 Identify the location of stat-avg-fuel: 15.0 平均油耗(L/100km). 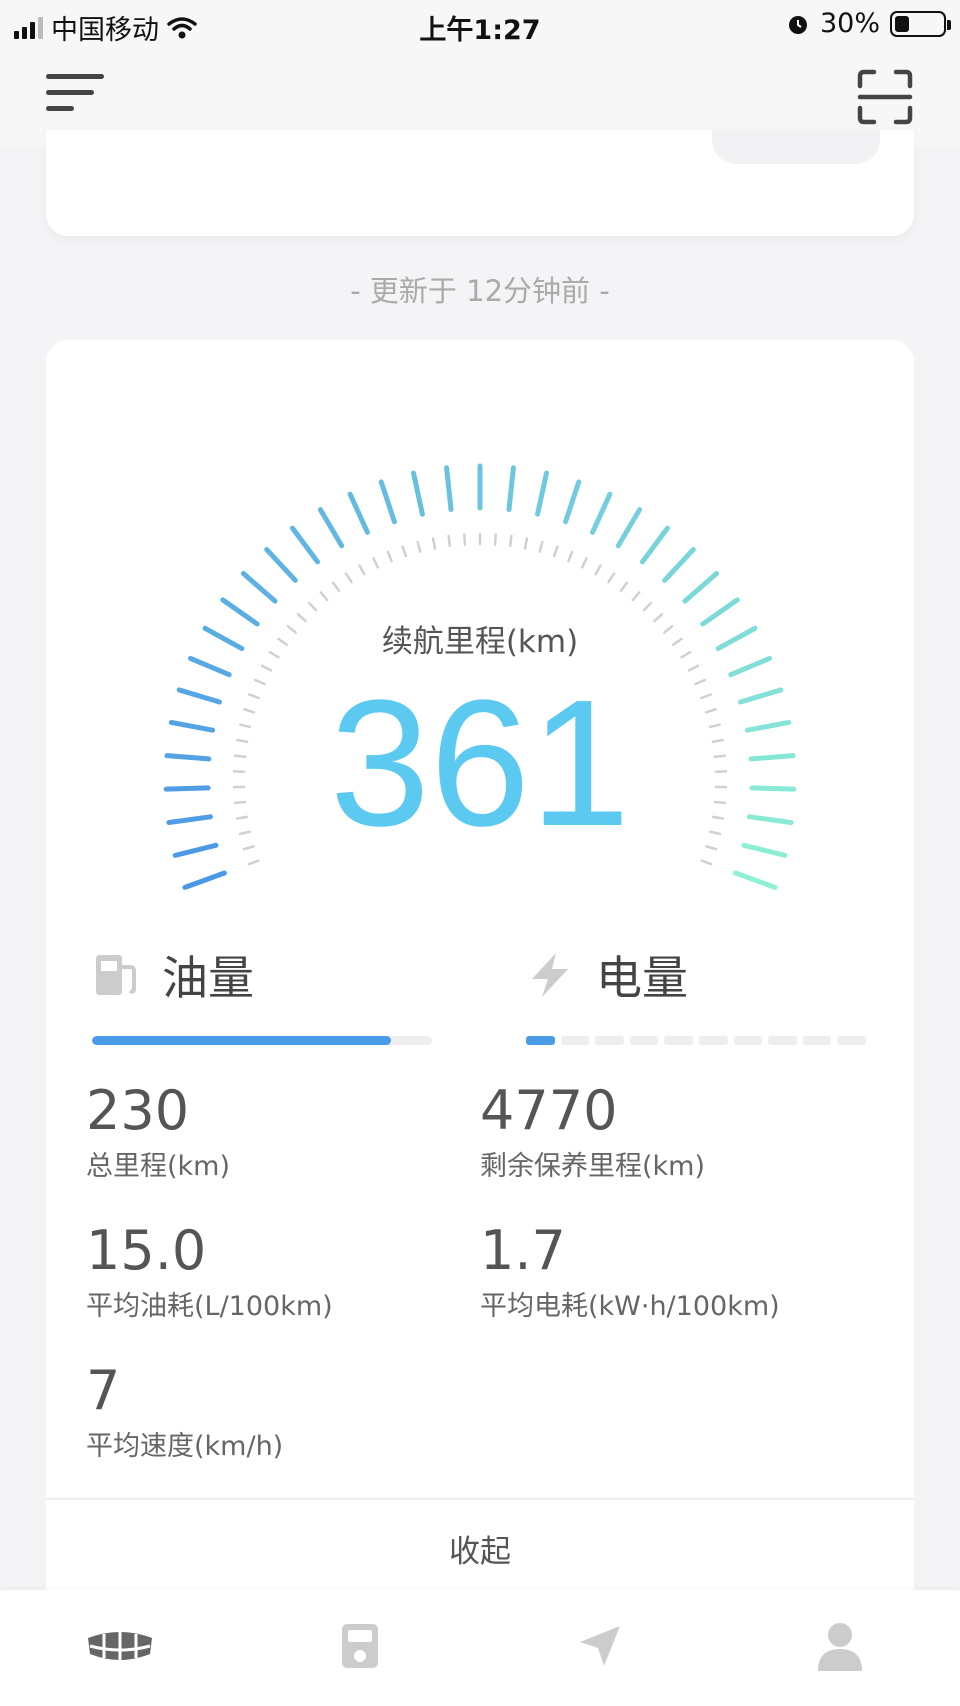
(209, 1271).